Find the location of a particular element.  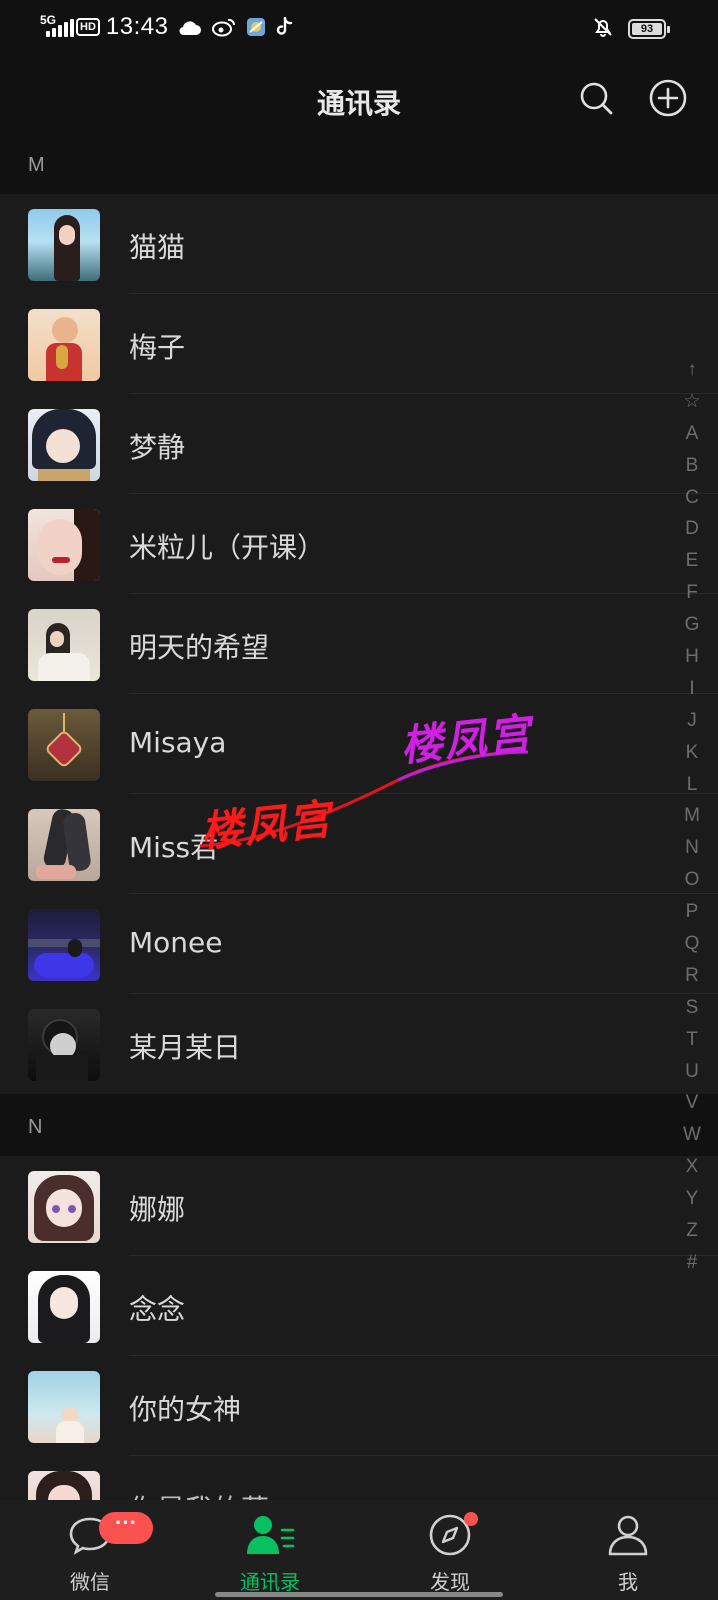

index-letter: U is located at coordinates (692, 1072).